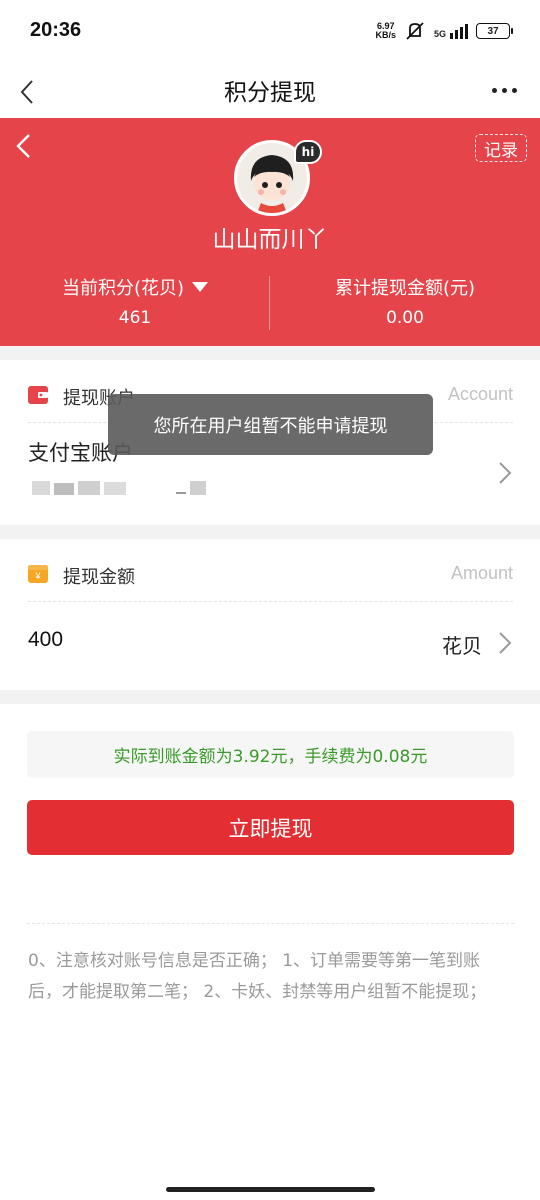  What do you see at coordinates (501, 148) in the screenshot?
I see `record-button: 记录` at bounding box center [501, 148].